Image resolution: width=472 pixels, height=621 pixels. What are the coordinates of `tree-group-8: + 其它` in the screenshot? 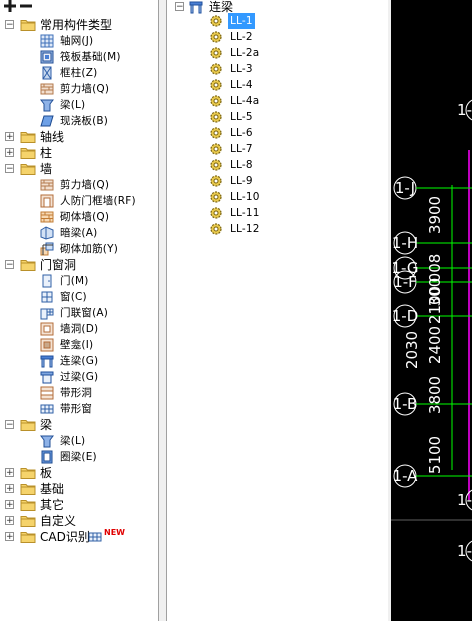 It's located at (79, 505).